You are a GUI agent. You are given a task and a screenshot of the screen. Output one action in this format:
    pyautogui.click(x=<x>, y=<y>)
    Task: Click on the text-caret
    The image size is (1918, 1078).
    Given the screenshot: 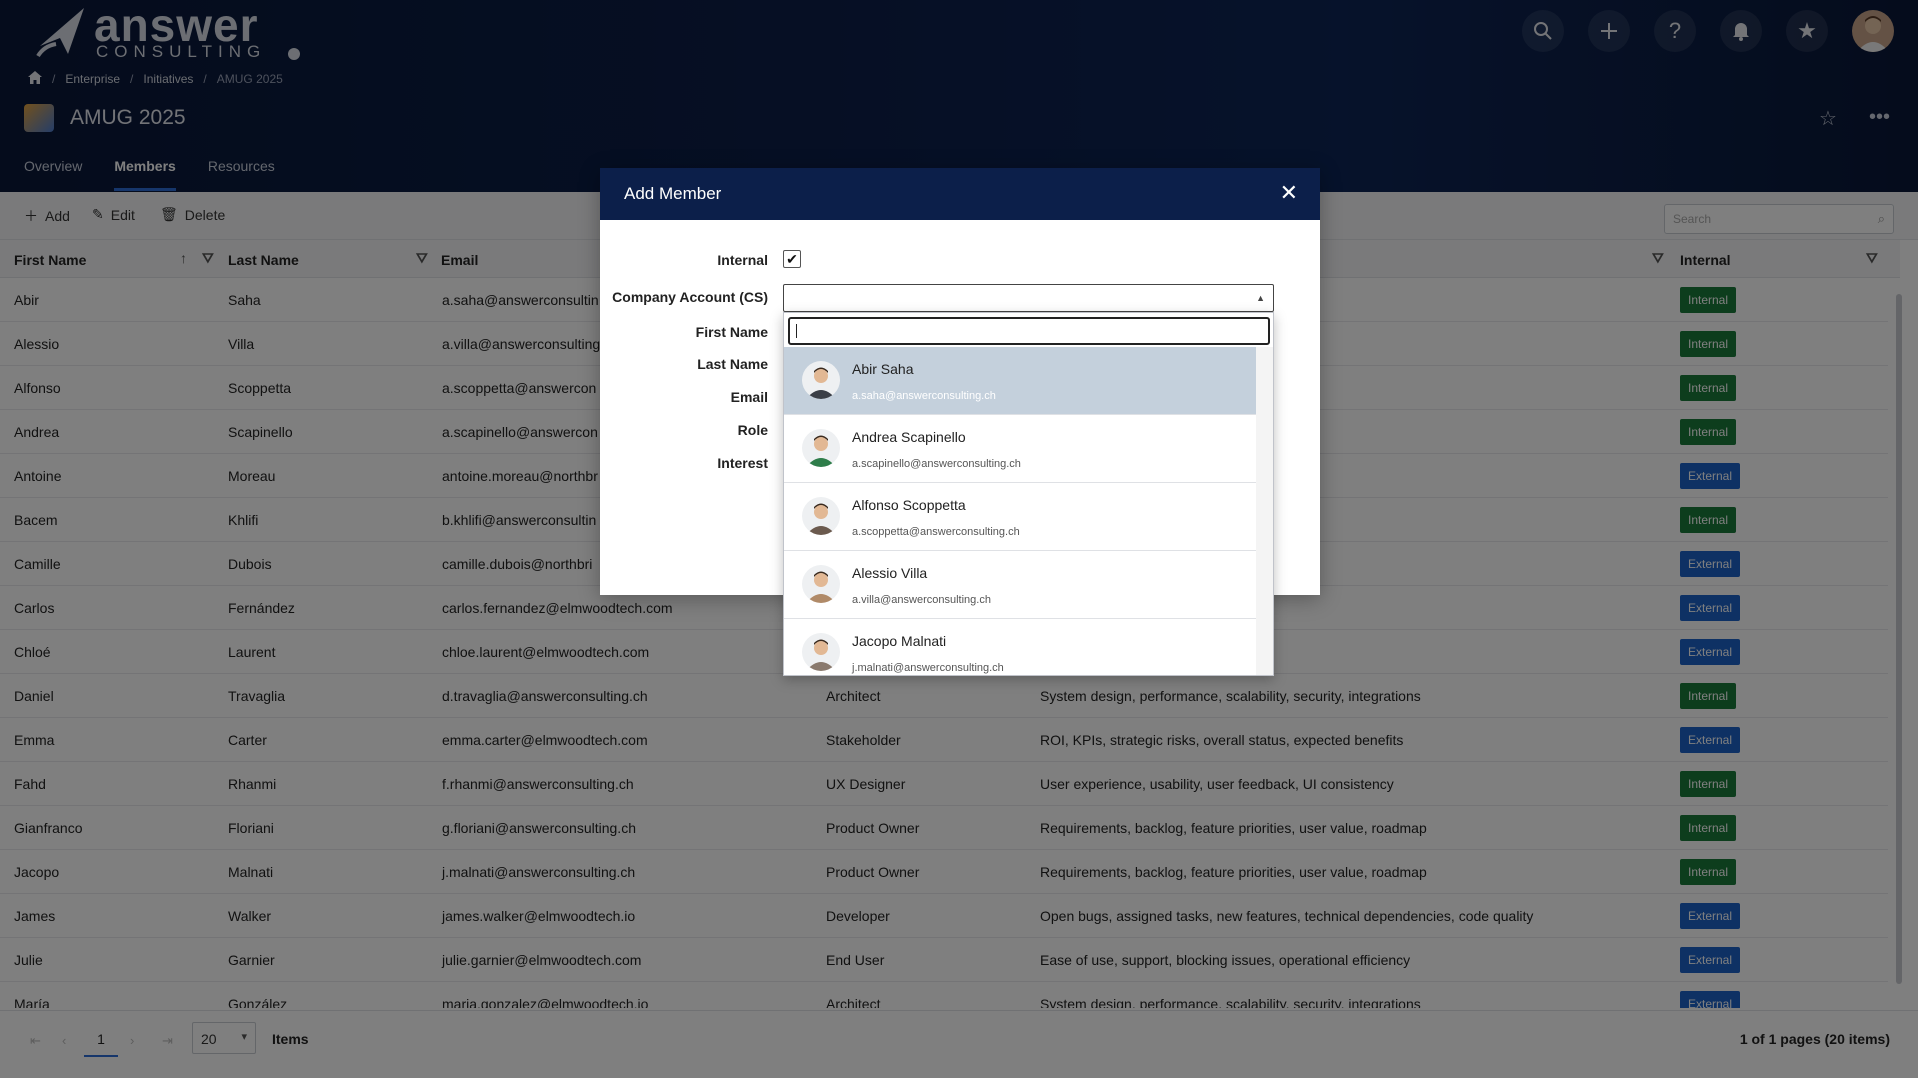 What is the action you would take?
    pyautogui.click(x=796, y=331)
    